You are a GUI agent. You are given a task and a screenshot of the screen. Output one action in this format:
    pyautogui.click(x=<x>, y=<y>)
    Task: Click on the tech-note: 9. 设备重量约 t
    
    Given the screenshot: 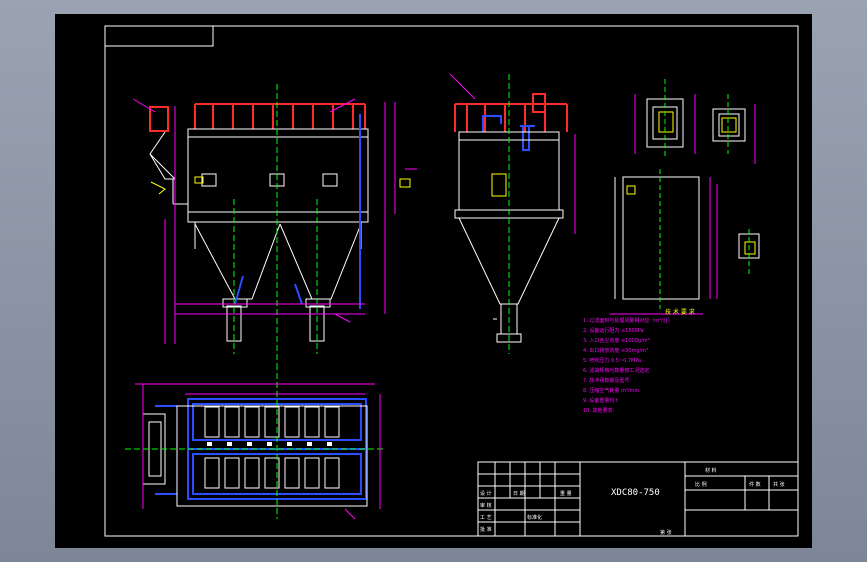 What is the action you would take?
    pyautogui.click(x=600, y=400)
    